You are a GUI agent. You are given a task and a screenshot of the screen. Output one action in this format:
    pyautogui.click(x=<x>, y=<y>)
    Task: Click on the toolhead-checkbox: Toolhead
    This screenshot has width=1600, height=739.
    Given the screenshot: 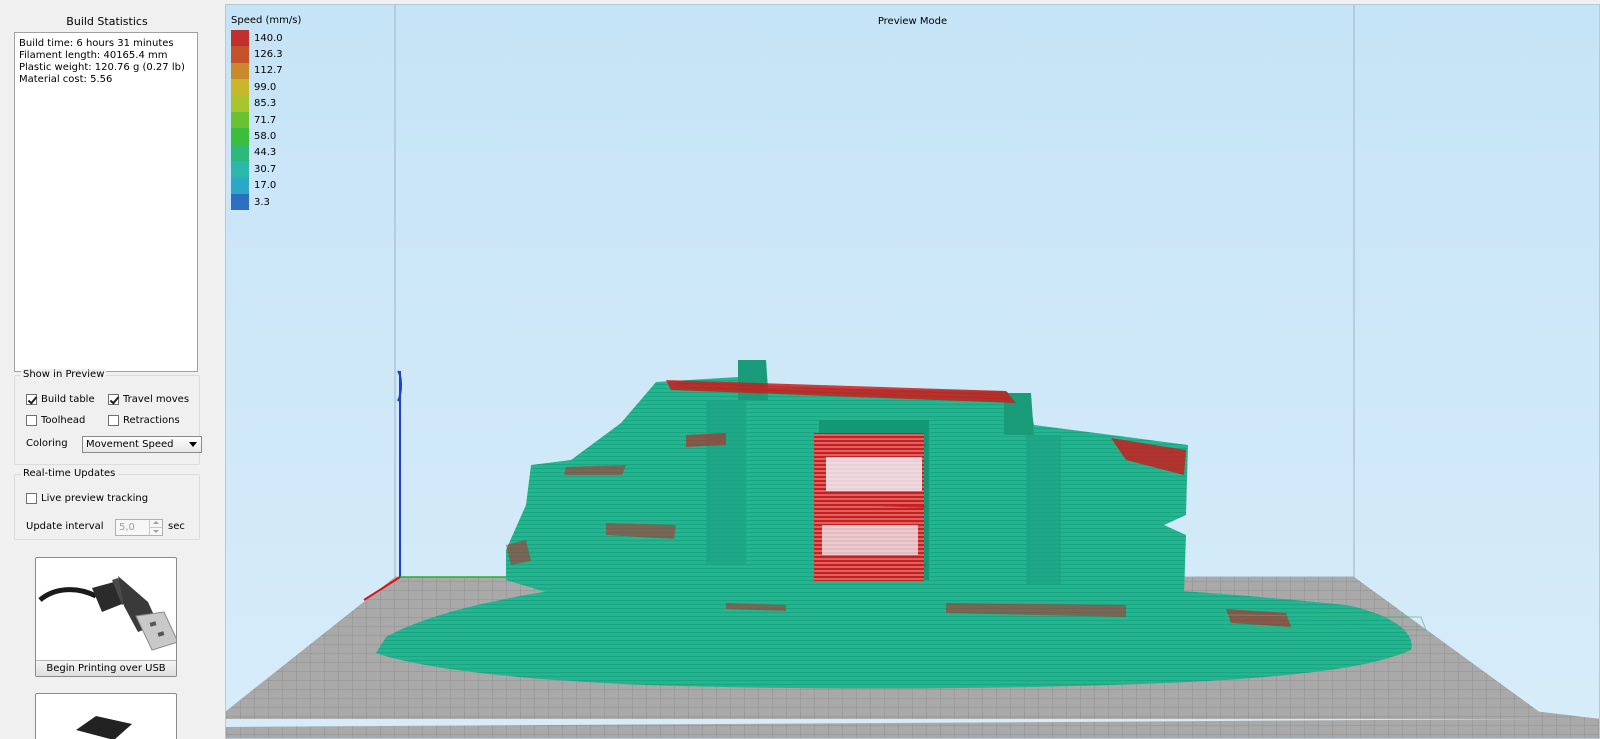 What is the action you would take?
    pyautogui.click(x=55, y=420)
    